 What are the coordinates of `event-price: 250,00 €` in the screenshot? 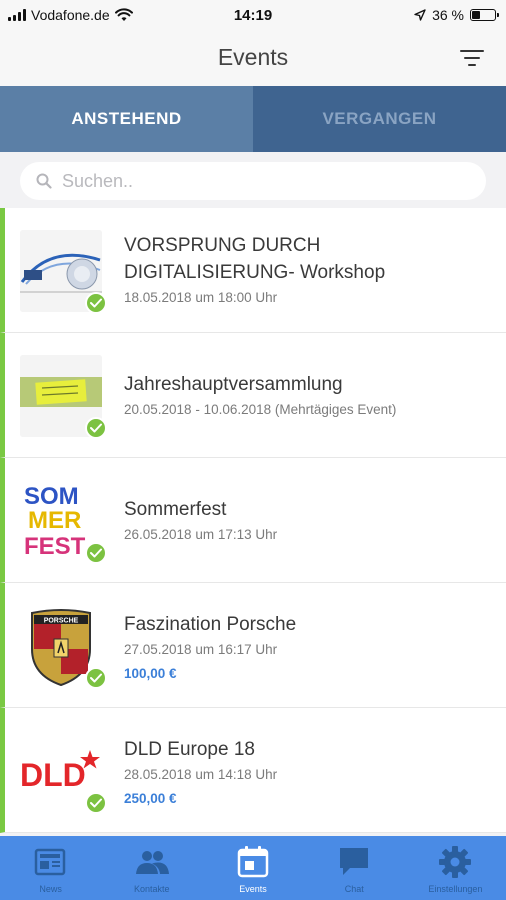 It's located at (150, 798).